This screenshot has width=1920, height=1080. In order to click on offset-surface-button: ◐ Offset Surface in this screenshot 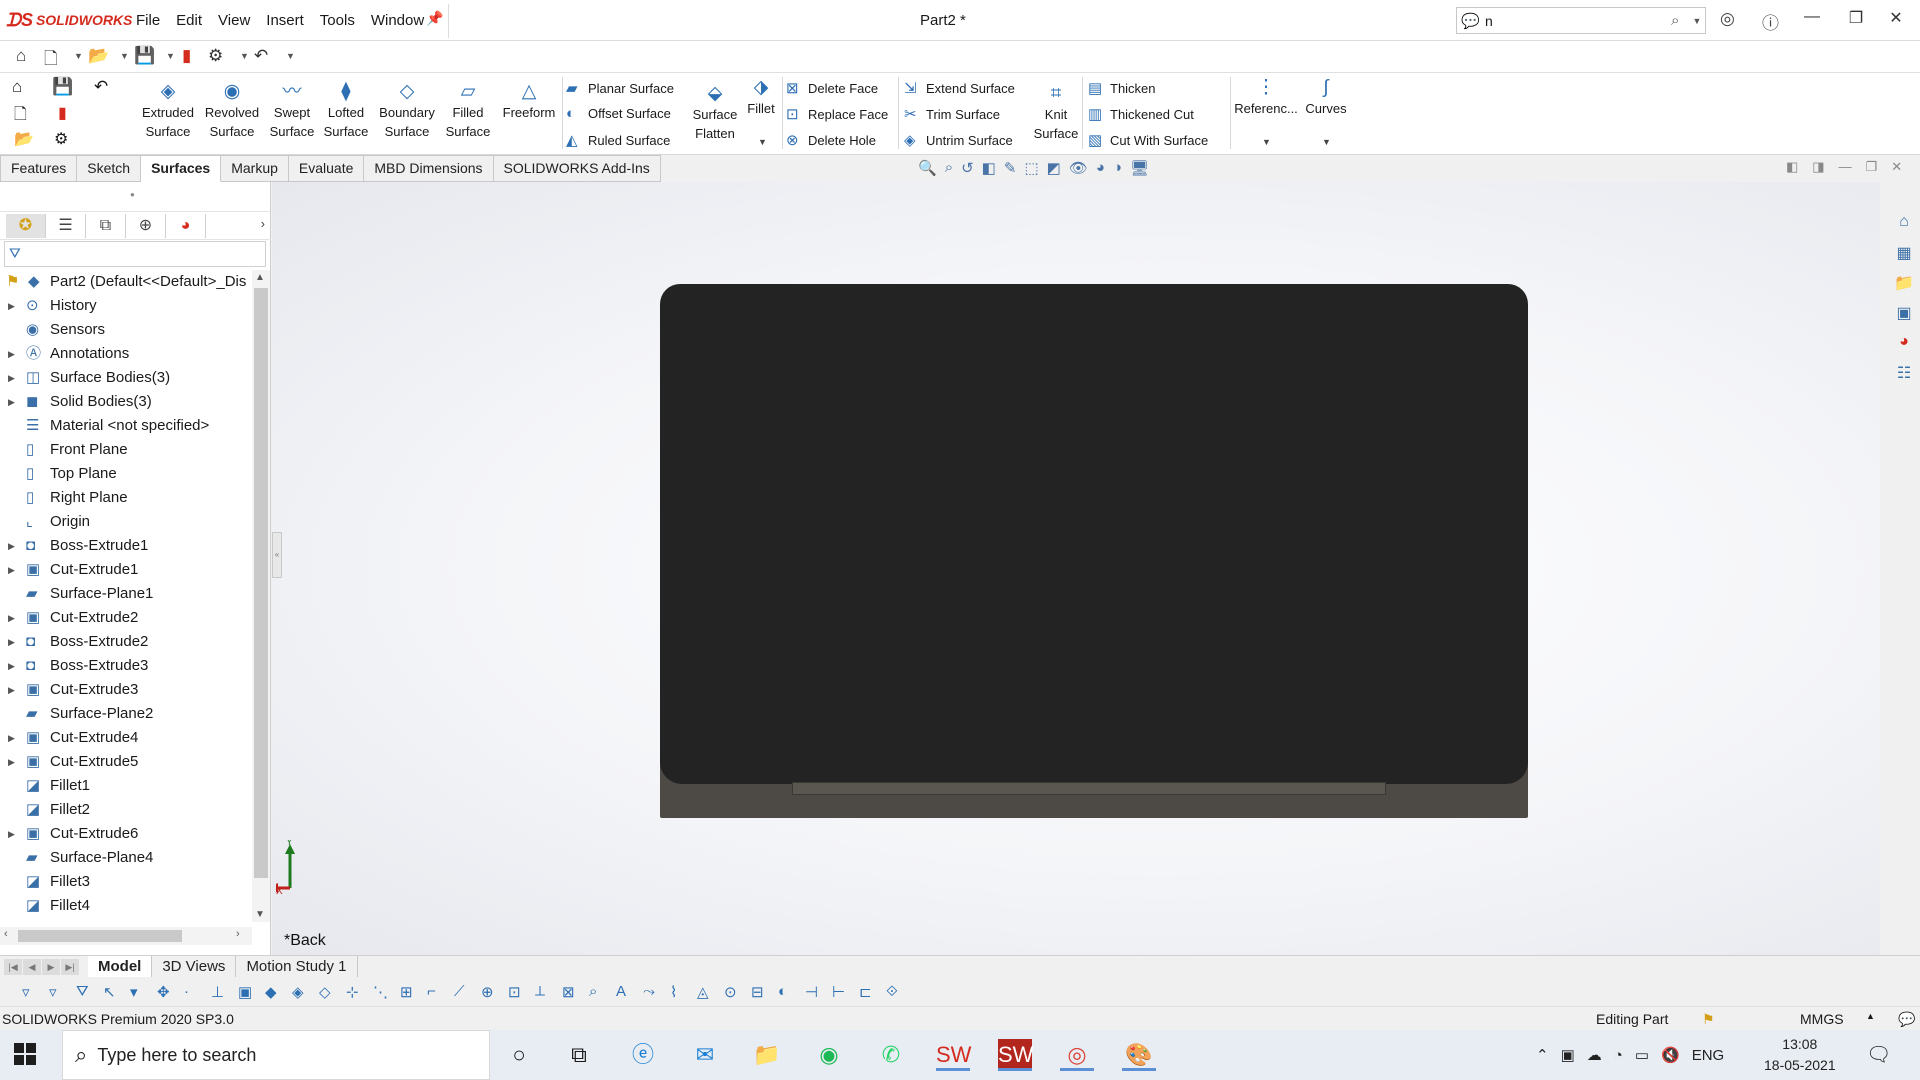, I will do `click(618, 113)`.